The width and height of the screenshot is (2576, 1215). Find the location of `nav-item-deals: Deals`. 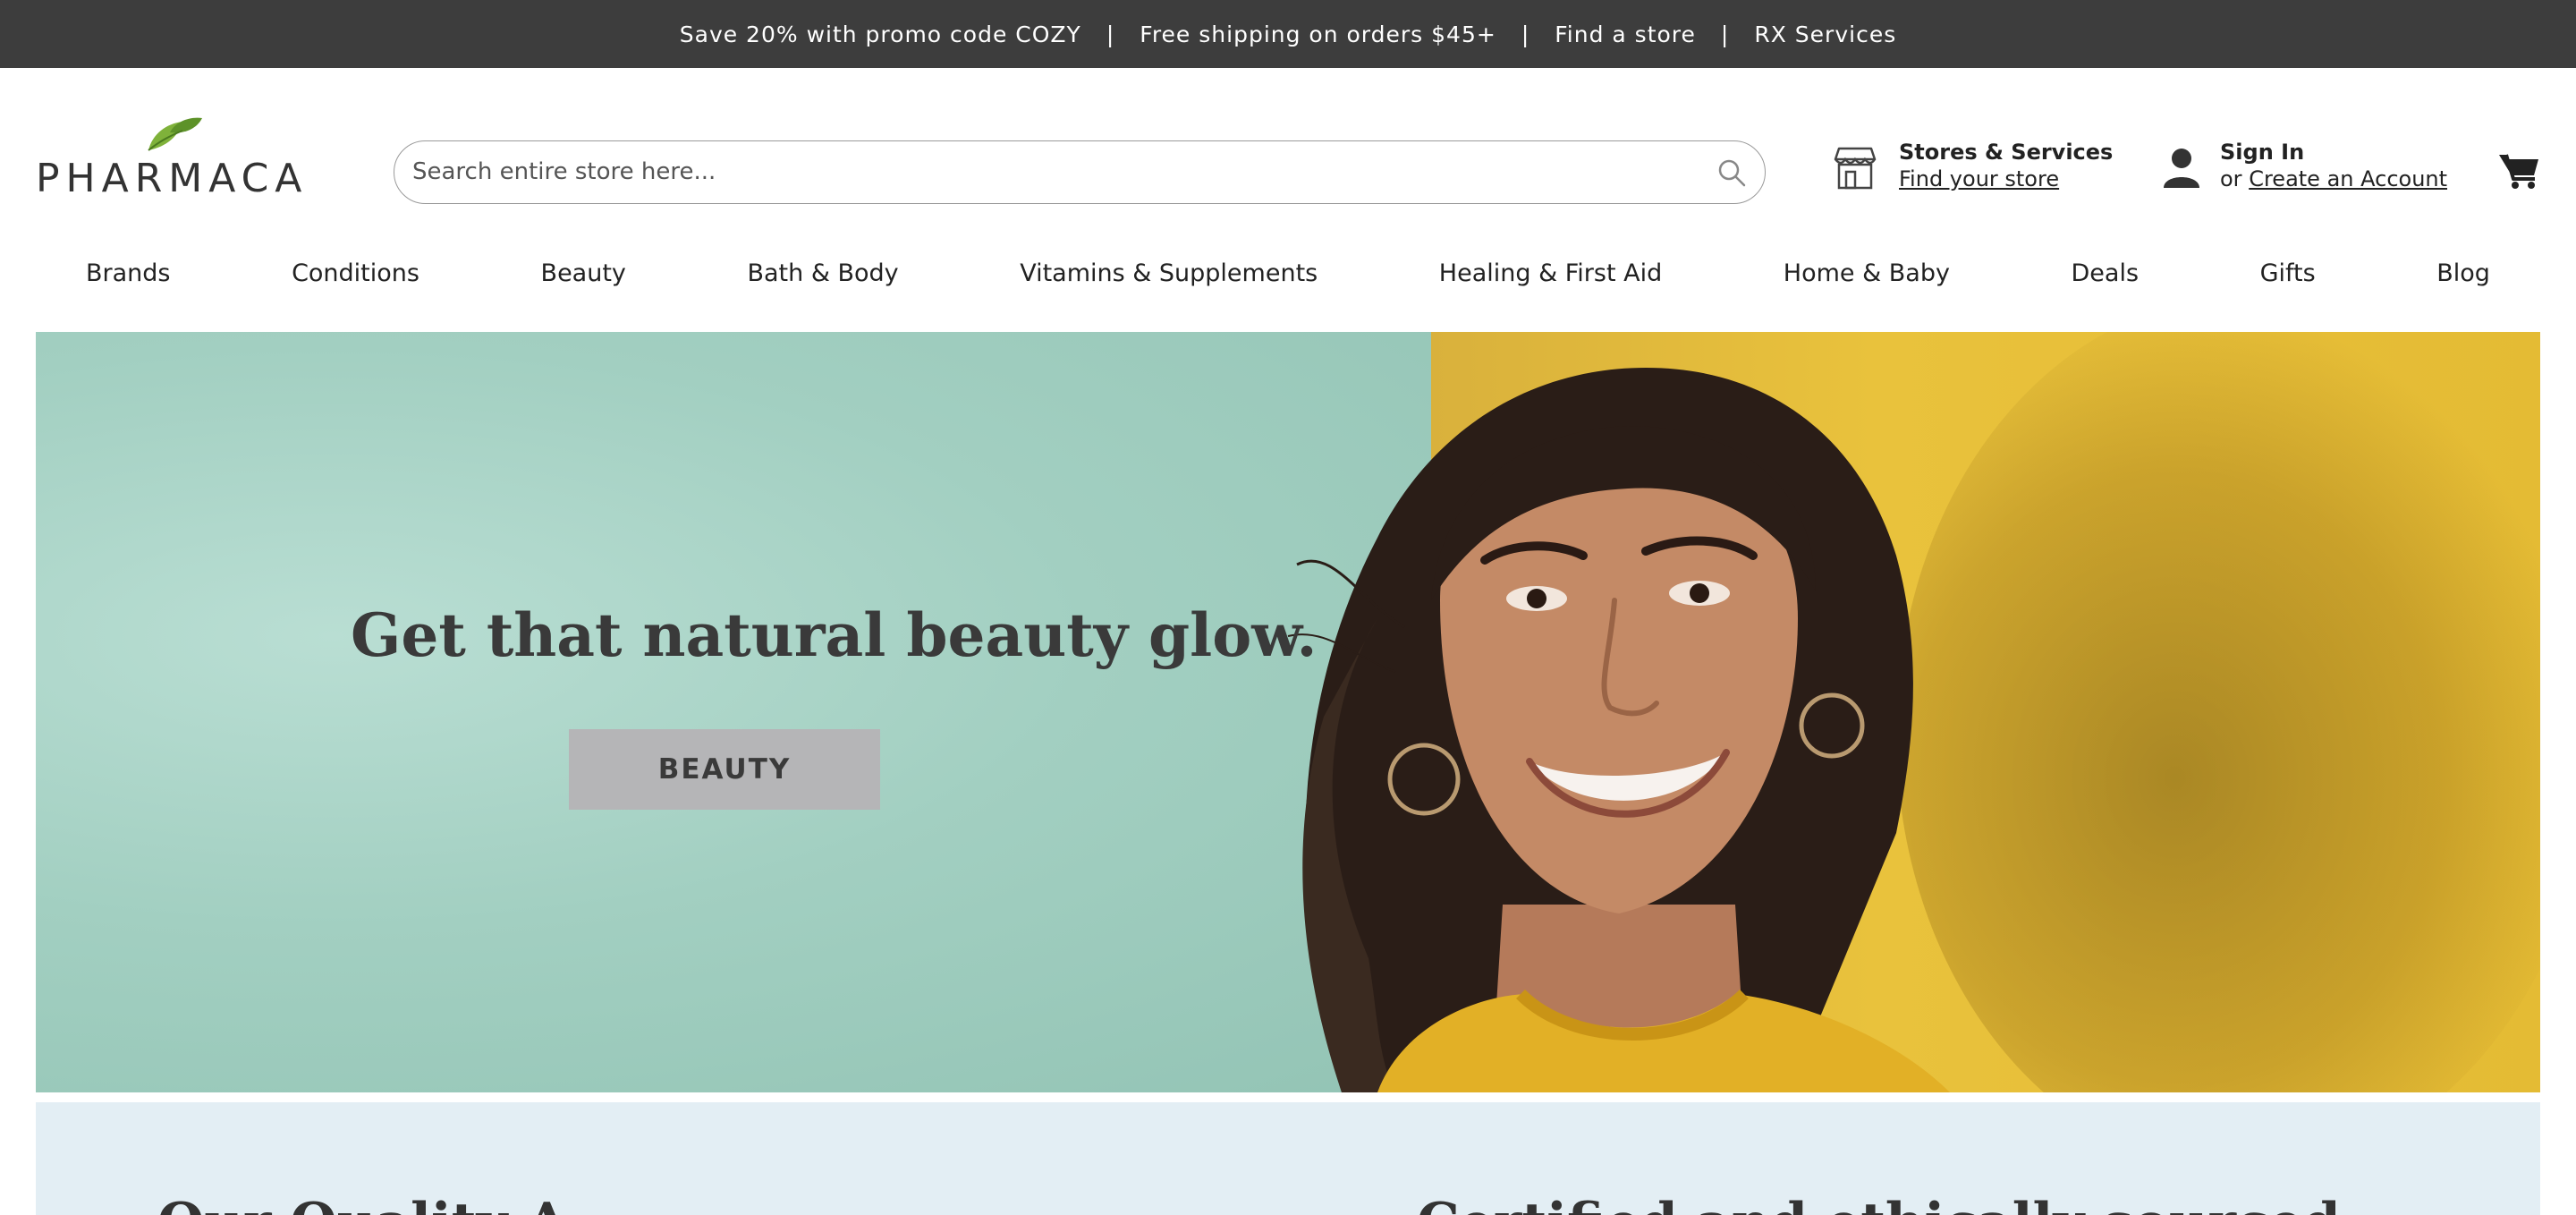

nav-item-deals: Deals is located at coordinates (2106, 273).